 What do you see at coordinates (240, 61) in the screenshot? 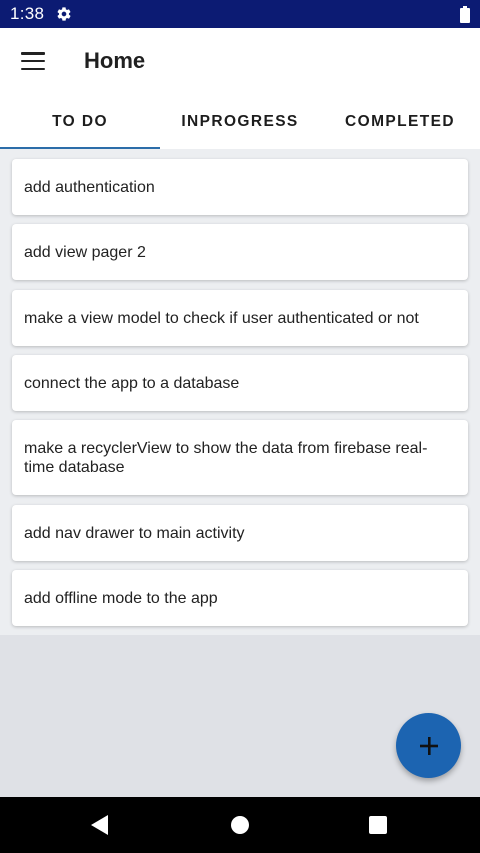
I see `app-bar: Home` at bounding box center [240, 61].